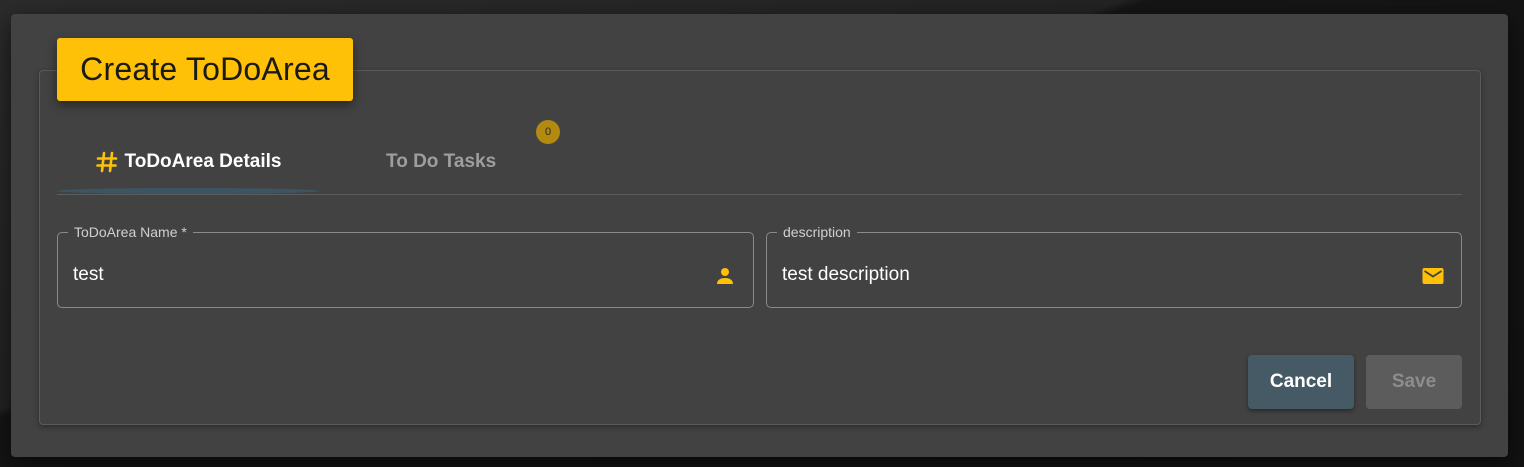 This screenshot has width=1524, height=467. What do you see at coordinates (759, 157) in the screenshot?
I see `tab-bar: ToDoArea Details To Do Tasks 0` at bounding box center [759, 157].